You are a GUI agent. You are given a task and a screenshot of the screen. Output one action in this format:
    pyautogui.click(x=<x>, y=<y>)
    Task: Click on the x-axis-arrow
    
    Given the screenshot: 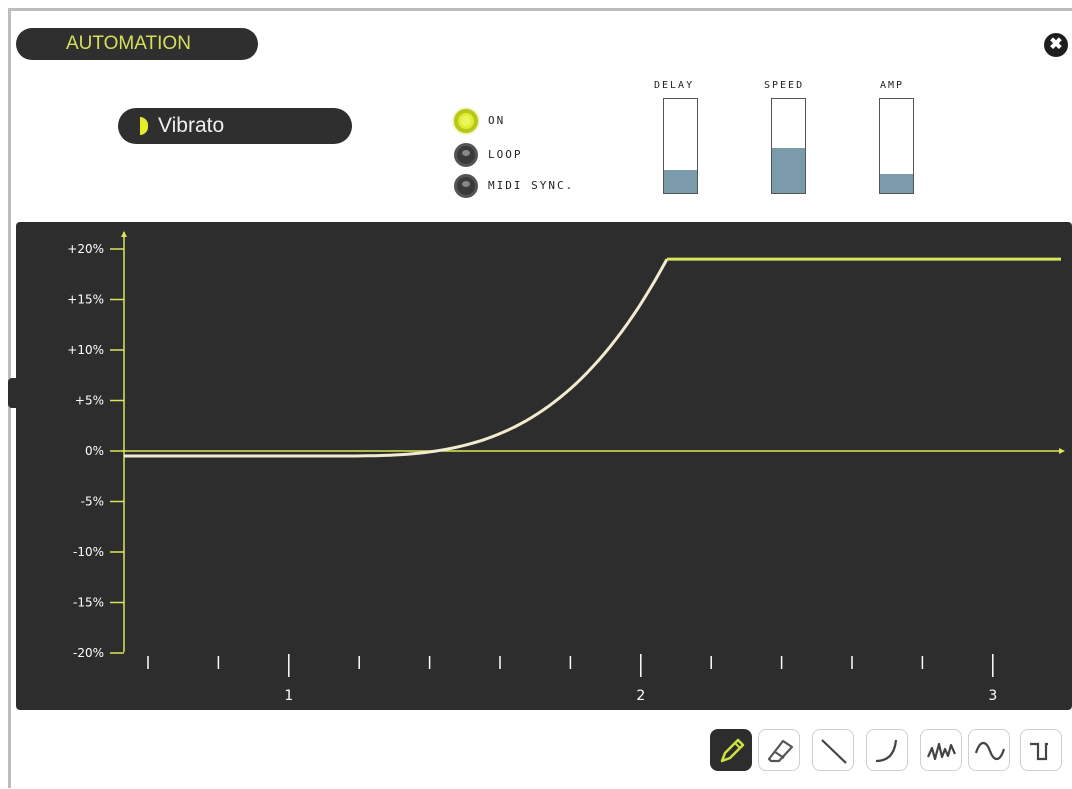 What is the action you would take?
    pyautogui.click(x=1062, y=451)
    